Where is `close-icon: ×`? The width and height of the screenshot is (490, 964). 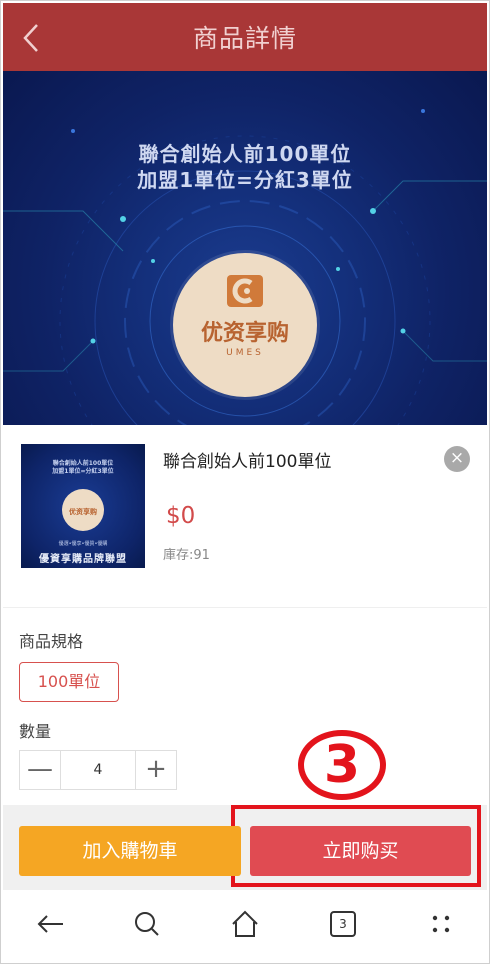
close-icon: × is located at coordinates (457, 459).